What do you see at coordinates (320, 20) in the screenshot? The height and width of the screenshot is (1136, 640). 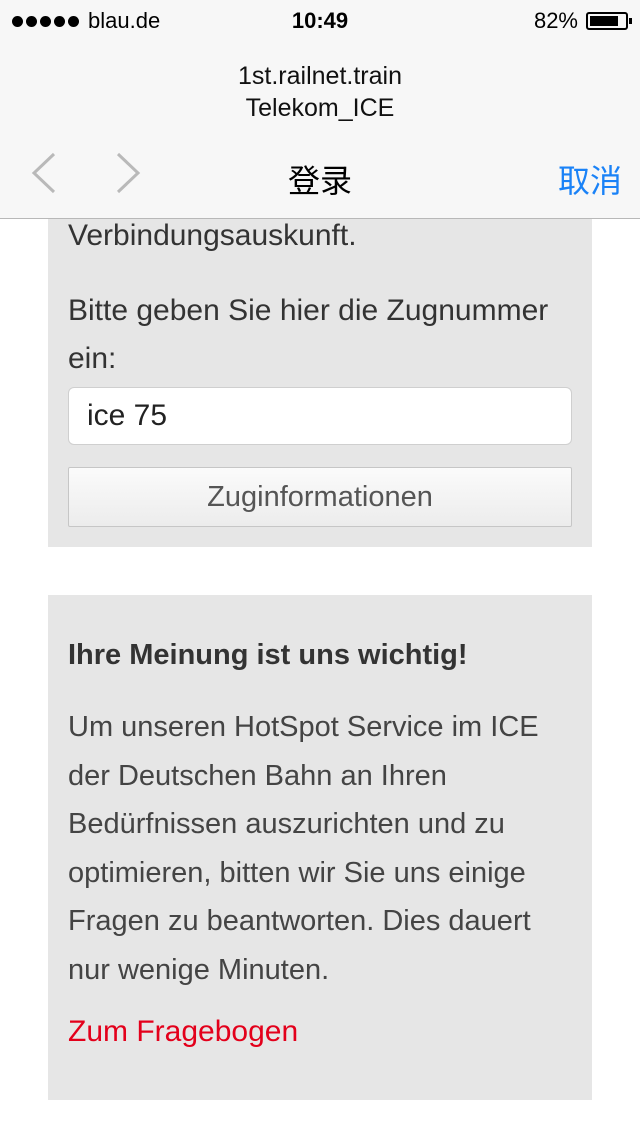 I see `status-bar: blau.de 10:49 82%` at bounding box center [320, 20].